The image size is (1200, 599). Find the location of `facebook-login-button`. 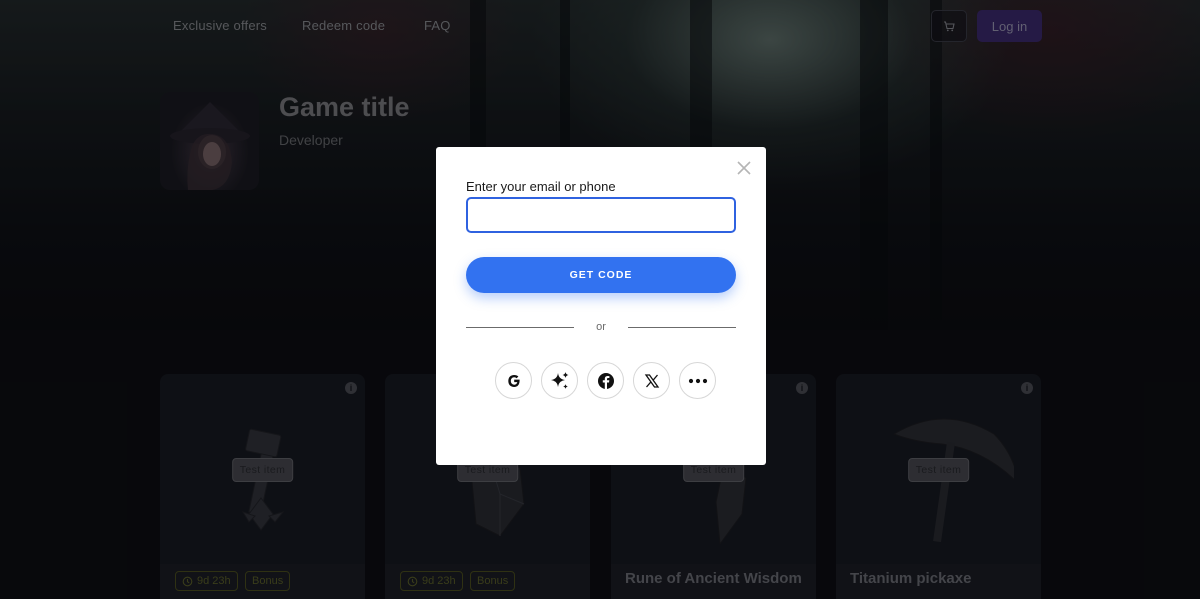

facebook-login-button is located at coordinates (605, 380).